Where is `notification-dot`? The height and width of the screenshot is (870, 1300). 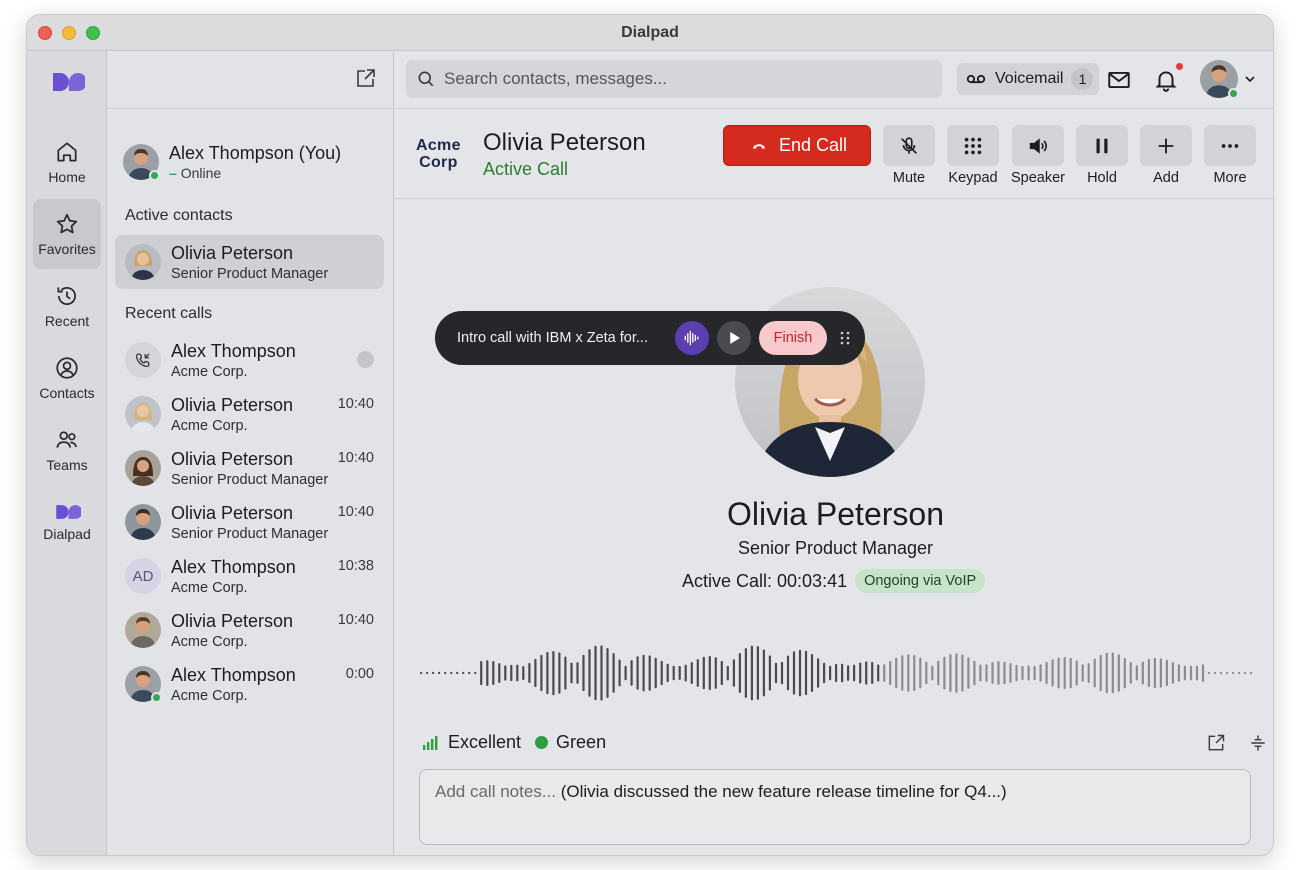
notification-dot is located at coordinates (1179, 66).